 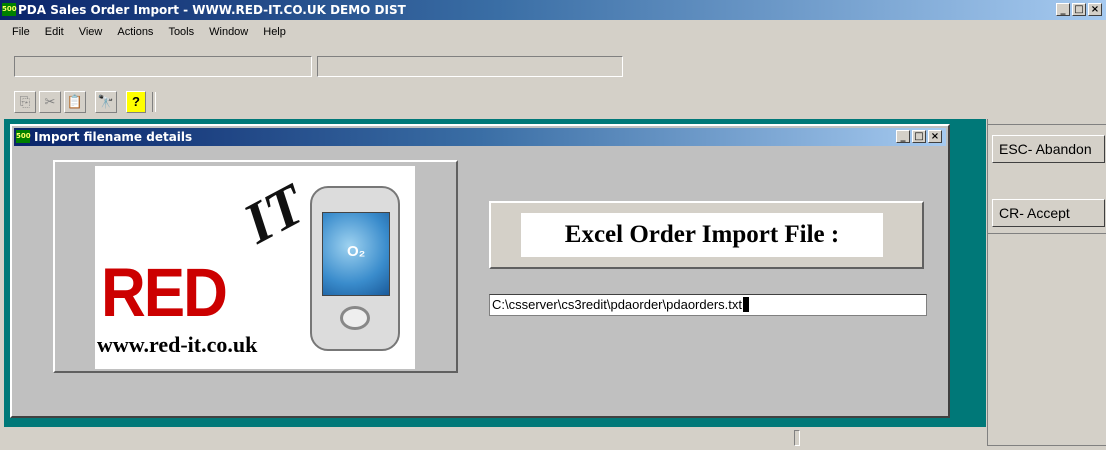 What do you see at coordinates (177, 344) in the screenshot?
I see `logo-website: www.red-it.co.uk` at bounding box center [177, 344].